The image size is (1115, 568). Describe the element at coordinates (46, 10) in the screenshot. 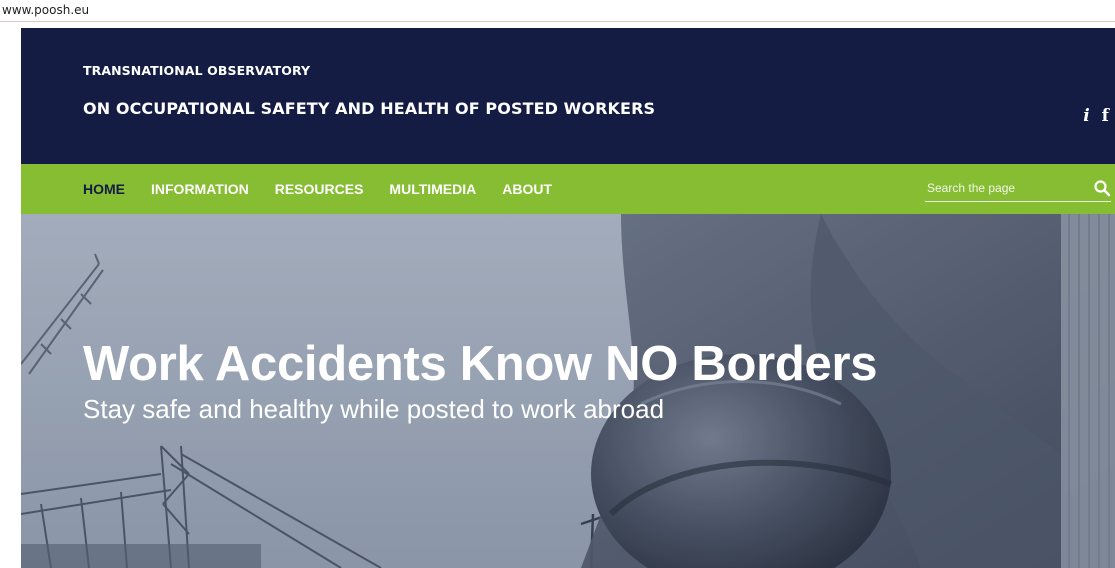

I see `url-text: www.poosh.eu` at that location.